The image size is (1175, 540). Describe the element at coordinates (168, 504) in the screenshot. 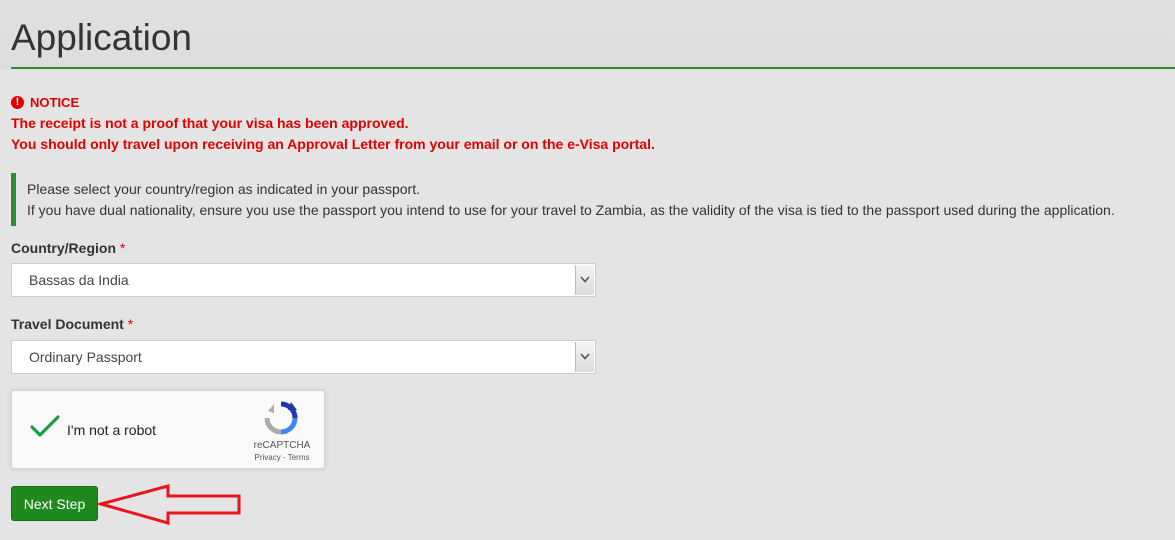

I see `red-arrow-pointer` at that location.